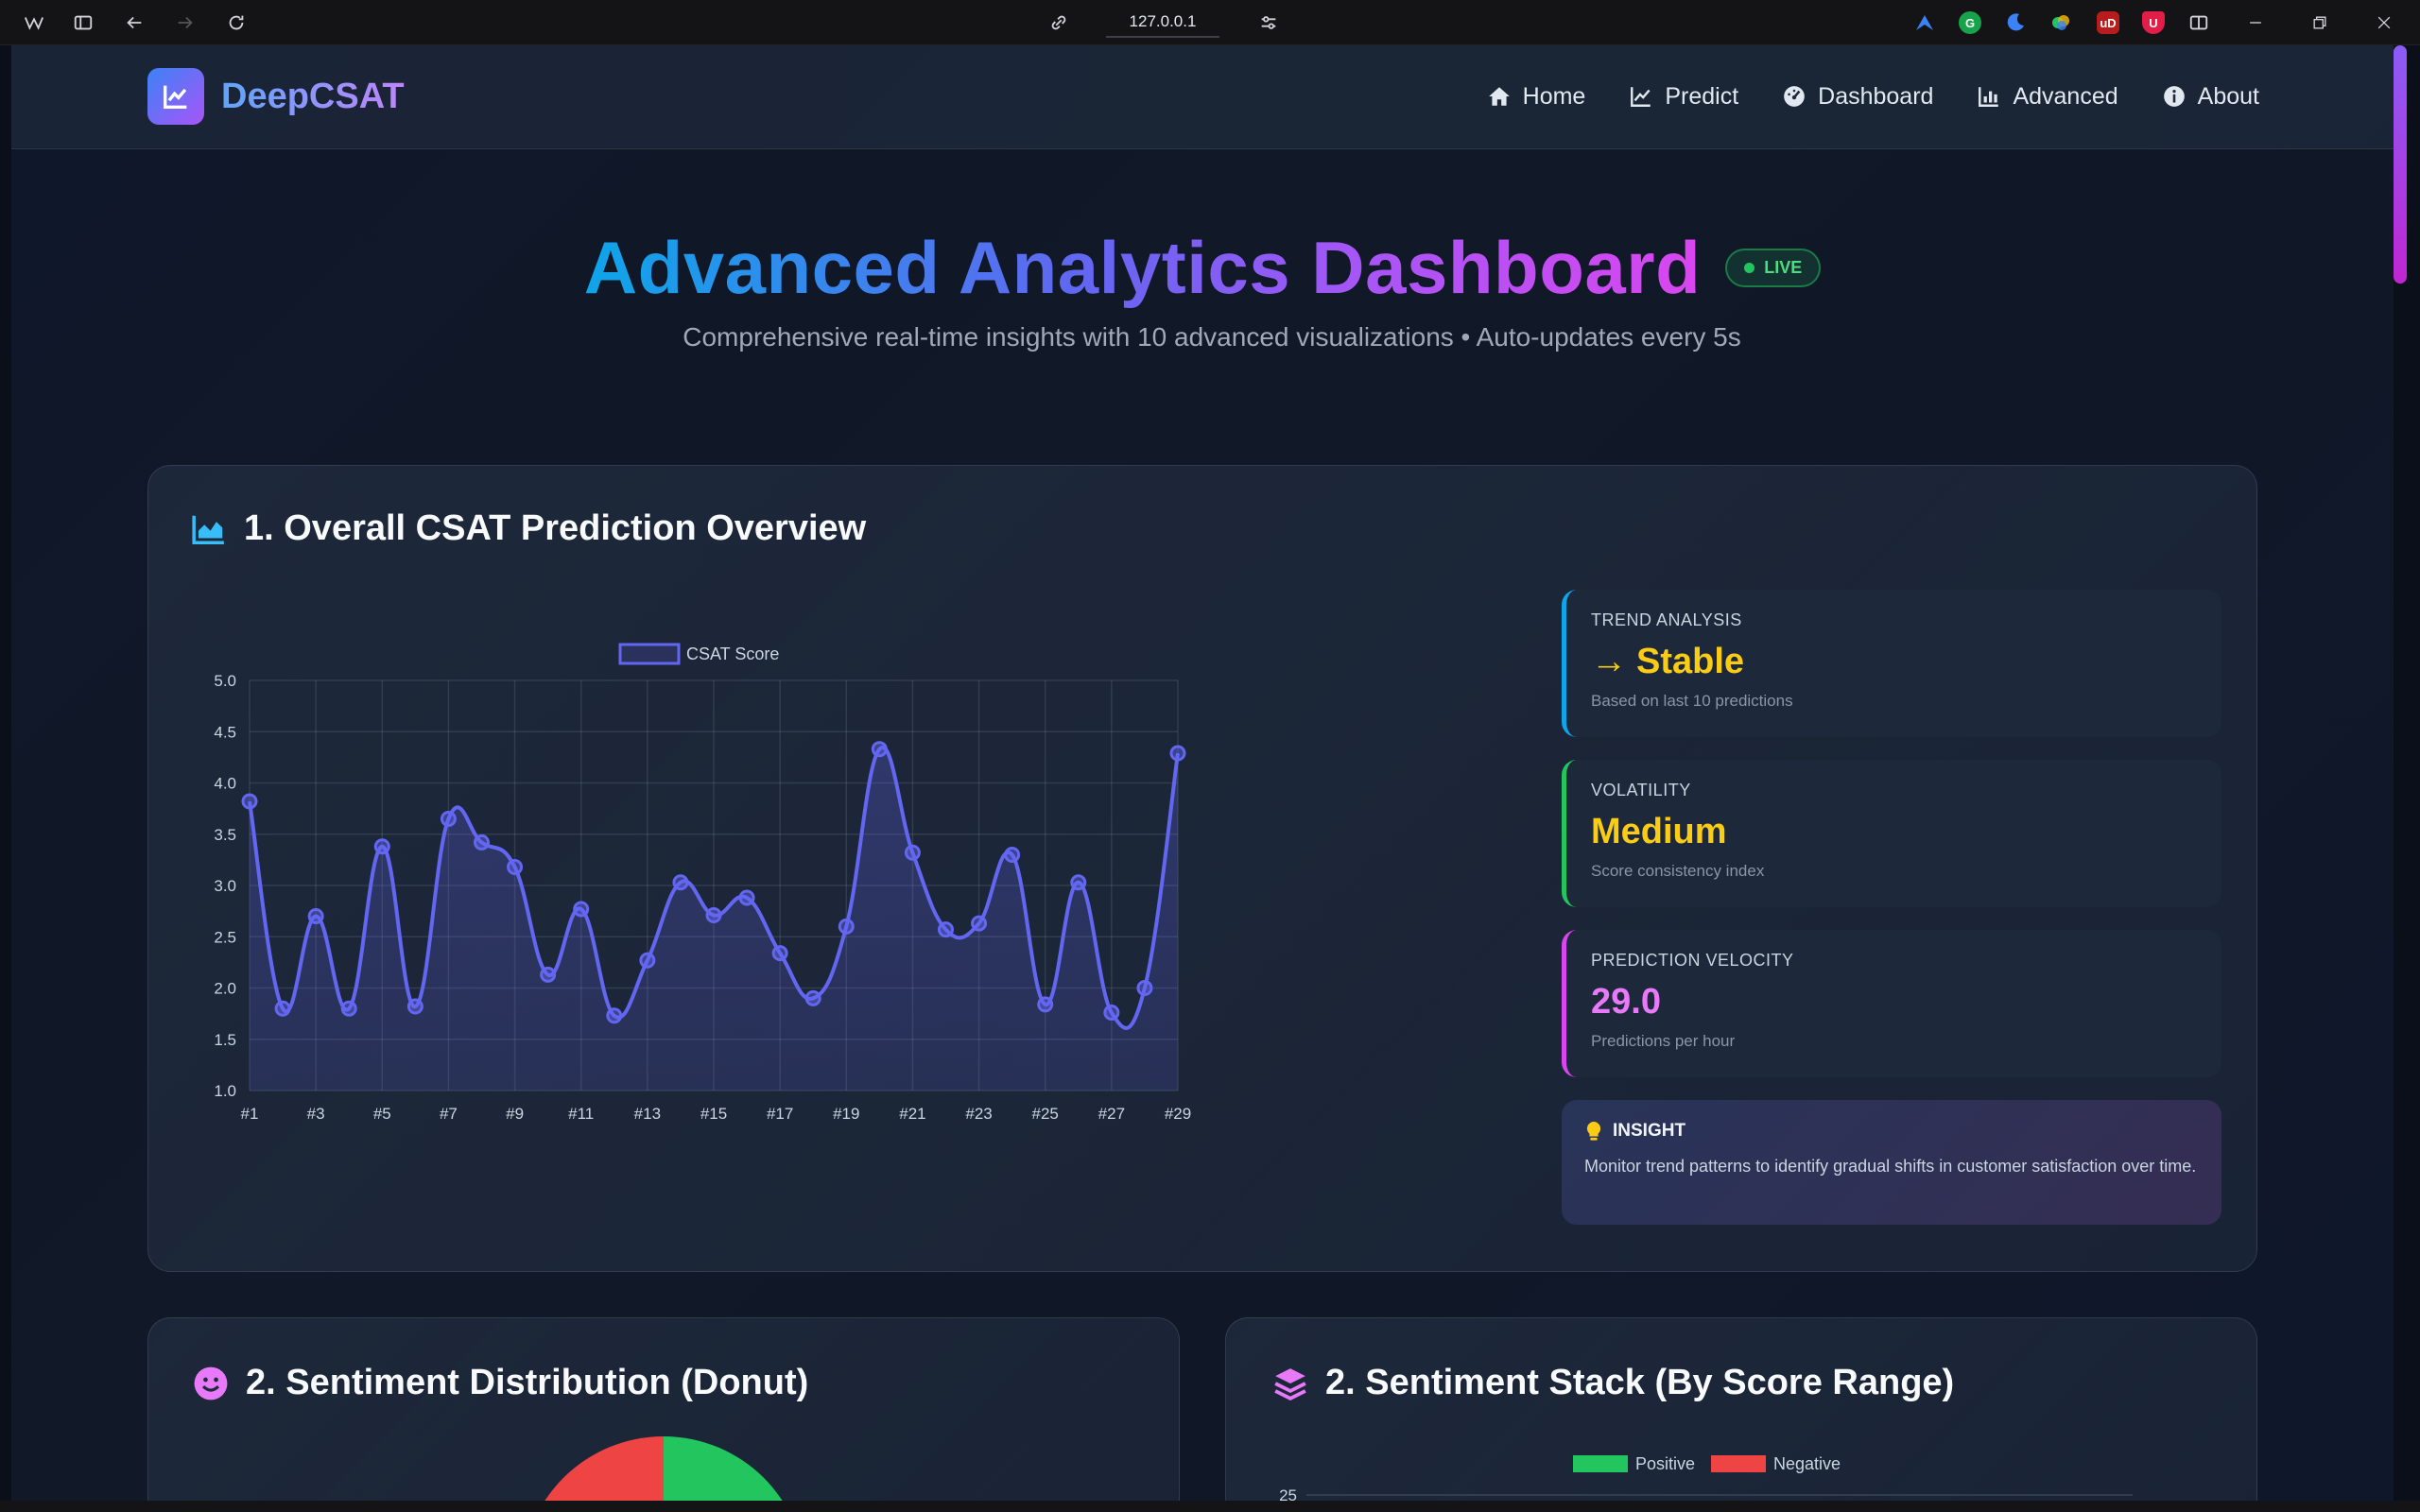 The height and width of the screenshot is (1512, 2420). I want to click on page-header: Advanced Analytics Dashboard LIVE, so click(1203, 267).